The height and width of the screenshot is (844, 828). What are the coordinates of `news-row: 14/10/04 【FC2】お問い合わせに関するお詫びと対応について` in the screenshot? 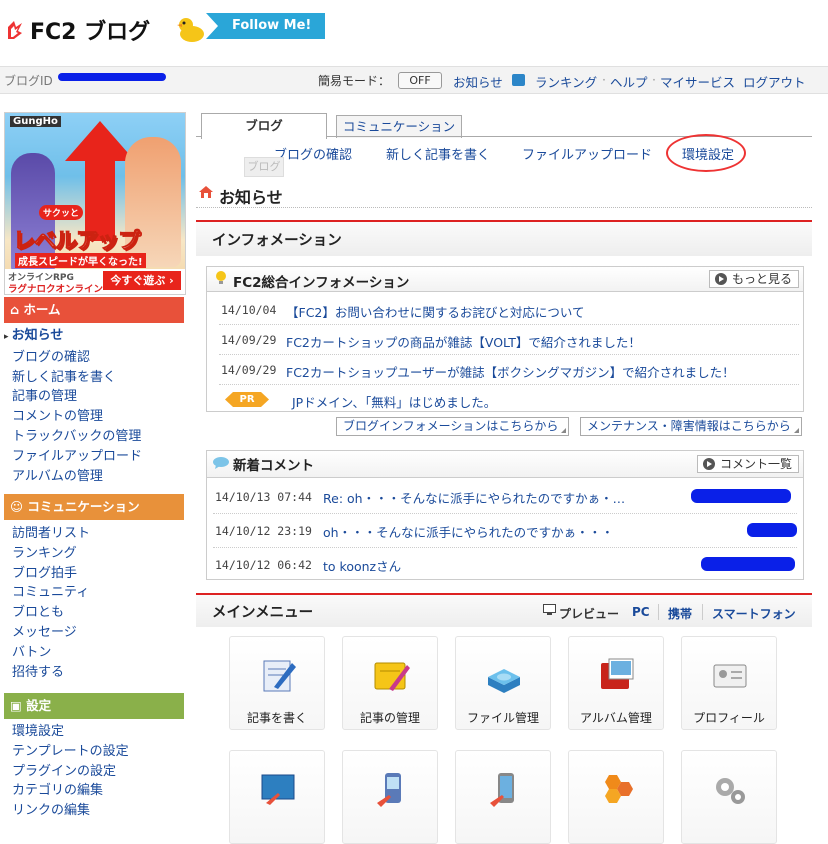 It's located at (509, 310).